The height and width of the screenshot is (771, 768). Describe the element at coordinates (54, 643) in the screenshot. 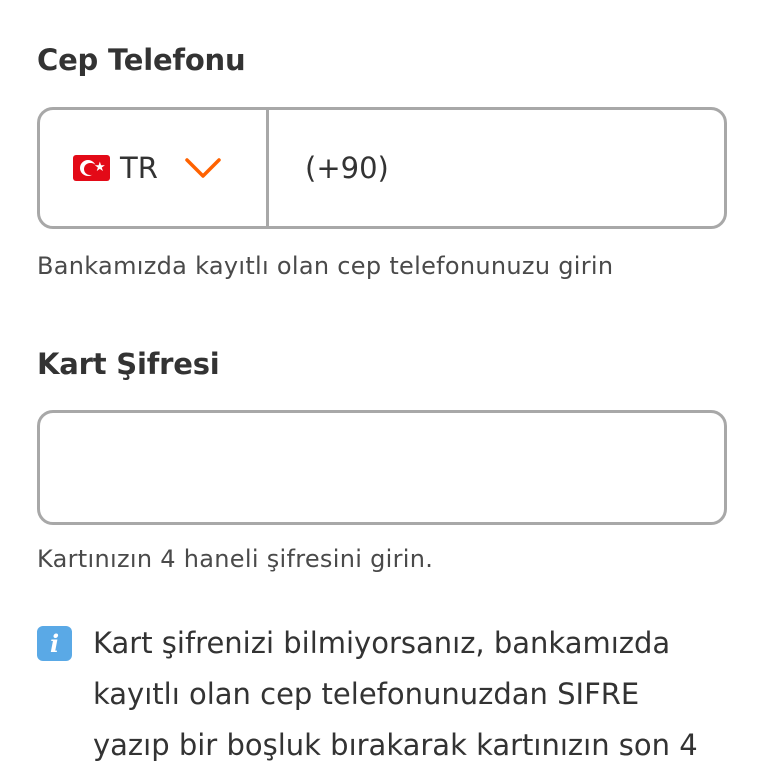

I see `info-icon: i` at that location.